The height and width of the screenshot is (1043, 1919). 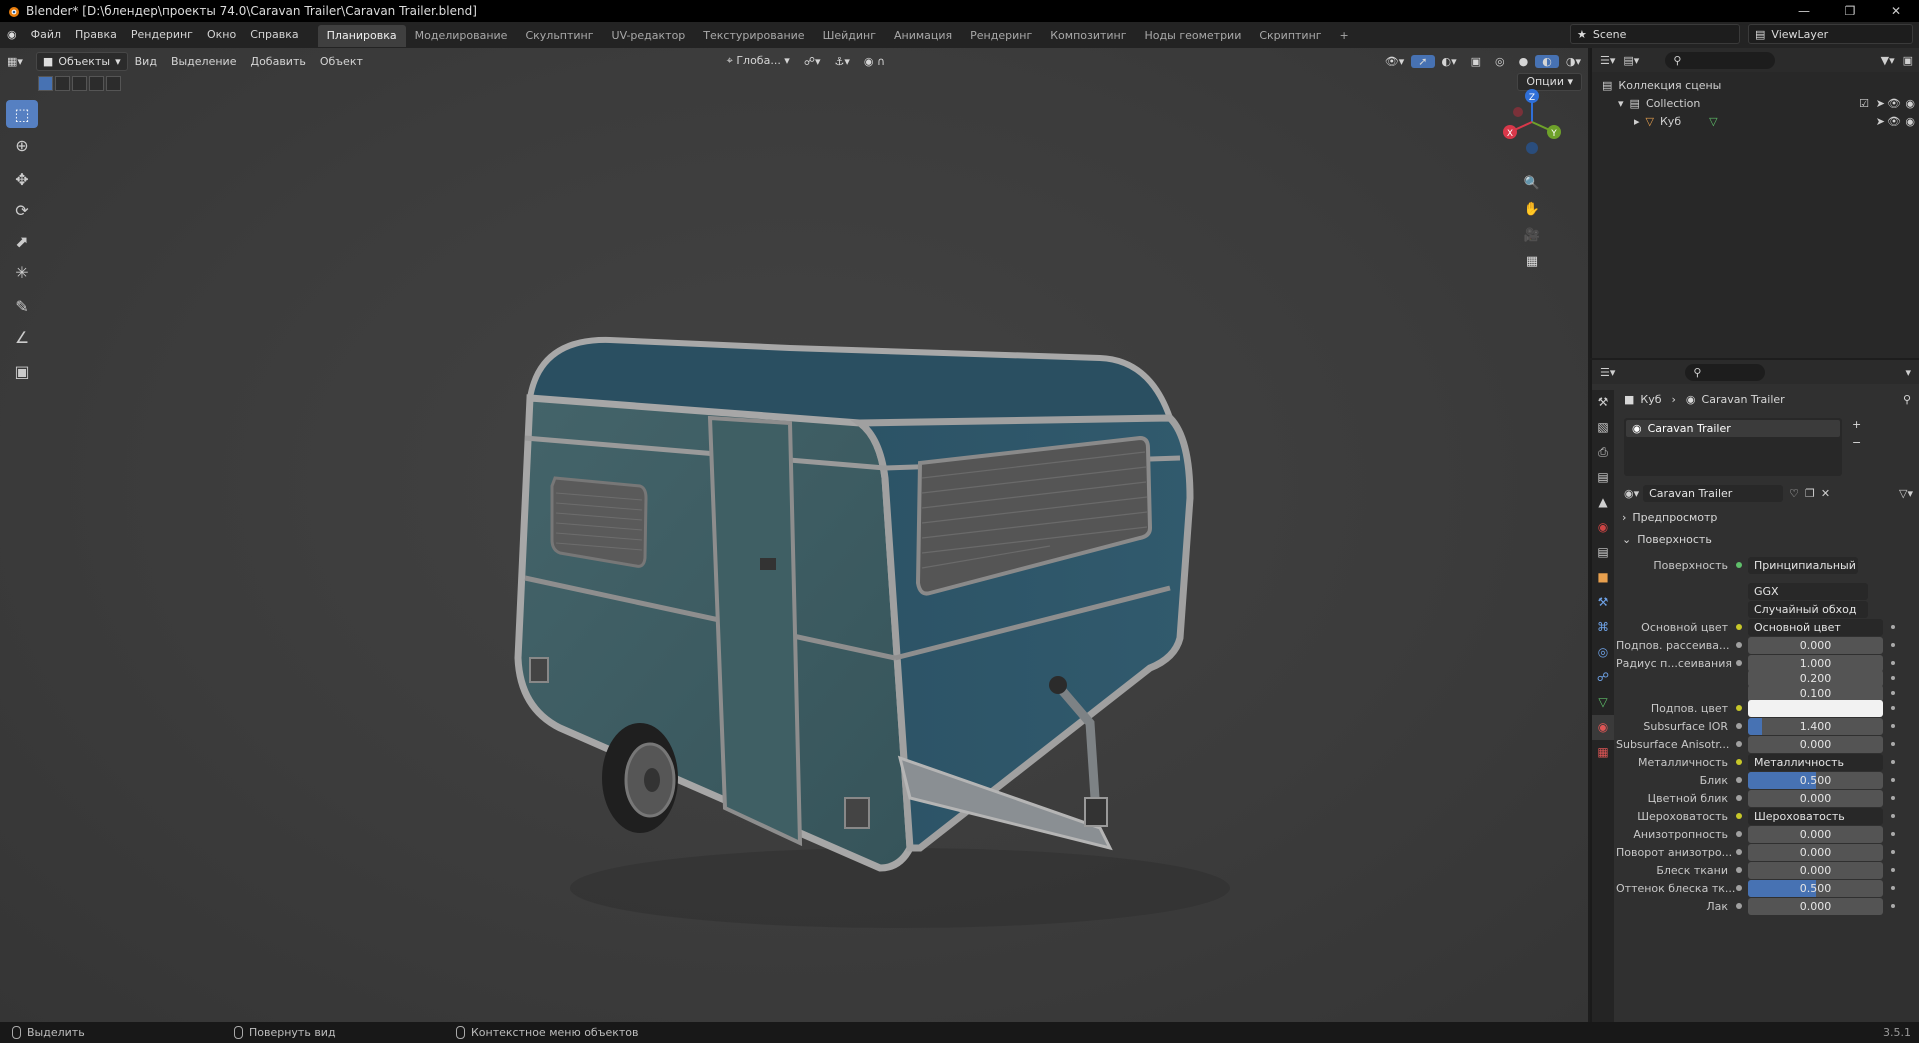 What do you see at coordinates (1088, 36) in the screenshot?
I see `tab-compositing: Композитинг` at bounding box center [1088, 36].